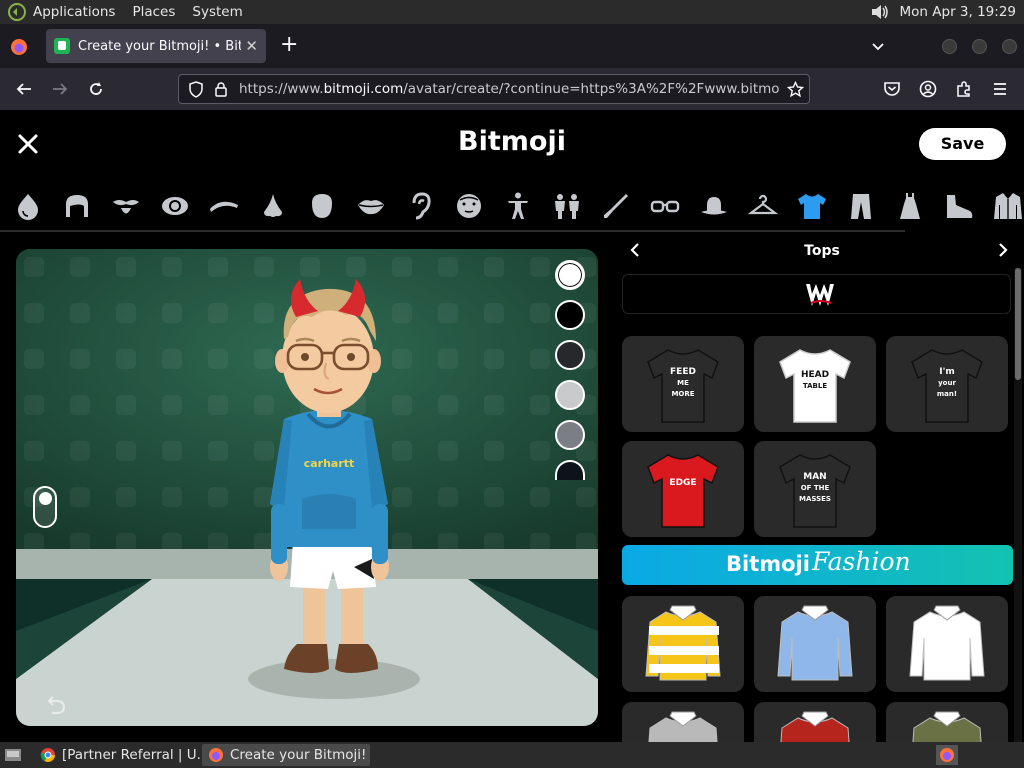 Image resolution: width=1024 pixels, height=768 pixels. What do you see at coordinates (815, 499) in the screenshot?
I see `shirt-print-text: MASSES` at bounding box center [815, 499].